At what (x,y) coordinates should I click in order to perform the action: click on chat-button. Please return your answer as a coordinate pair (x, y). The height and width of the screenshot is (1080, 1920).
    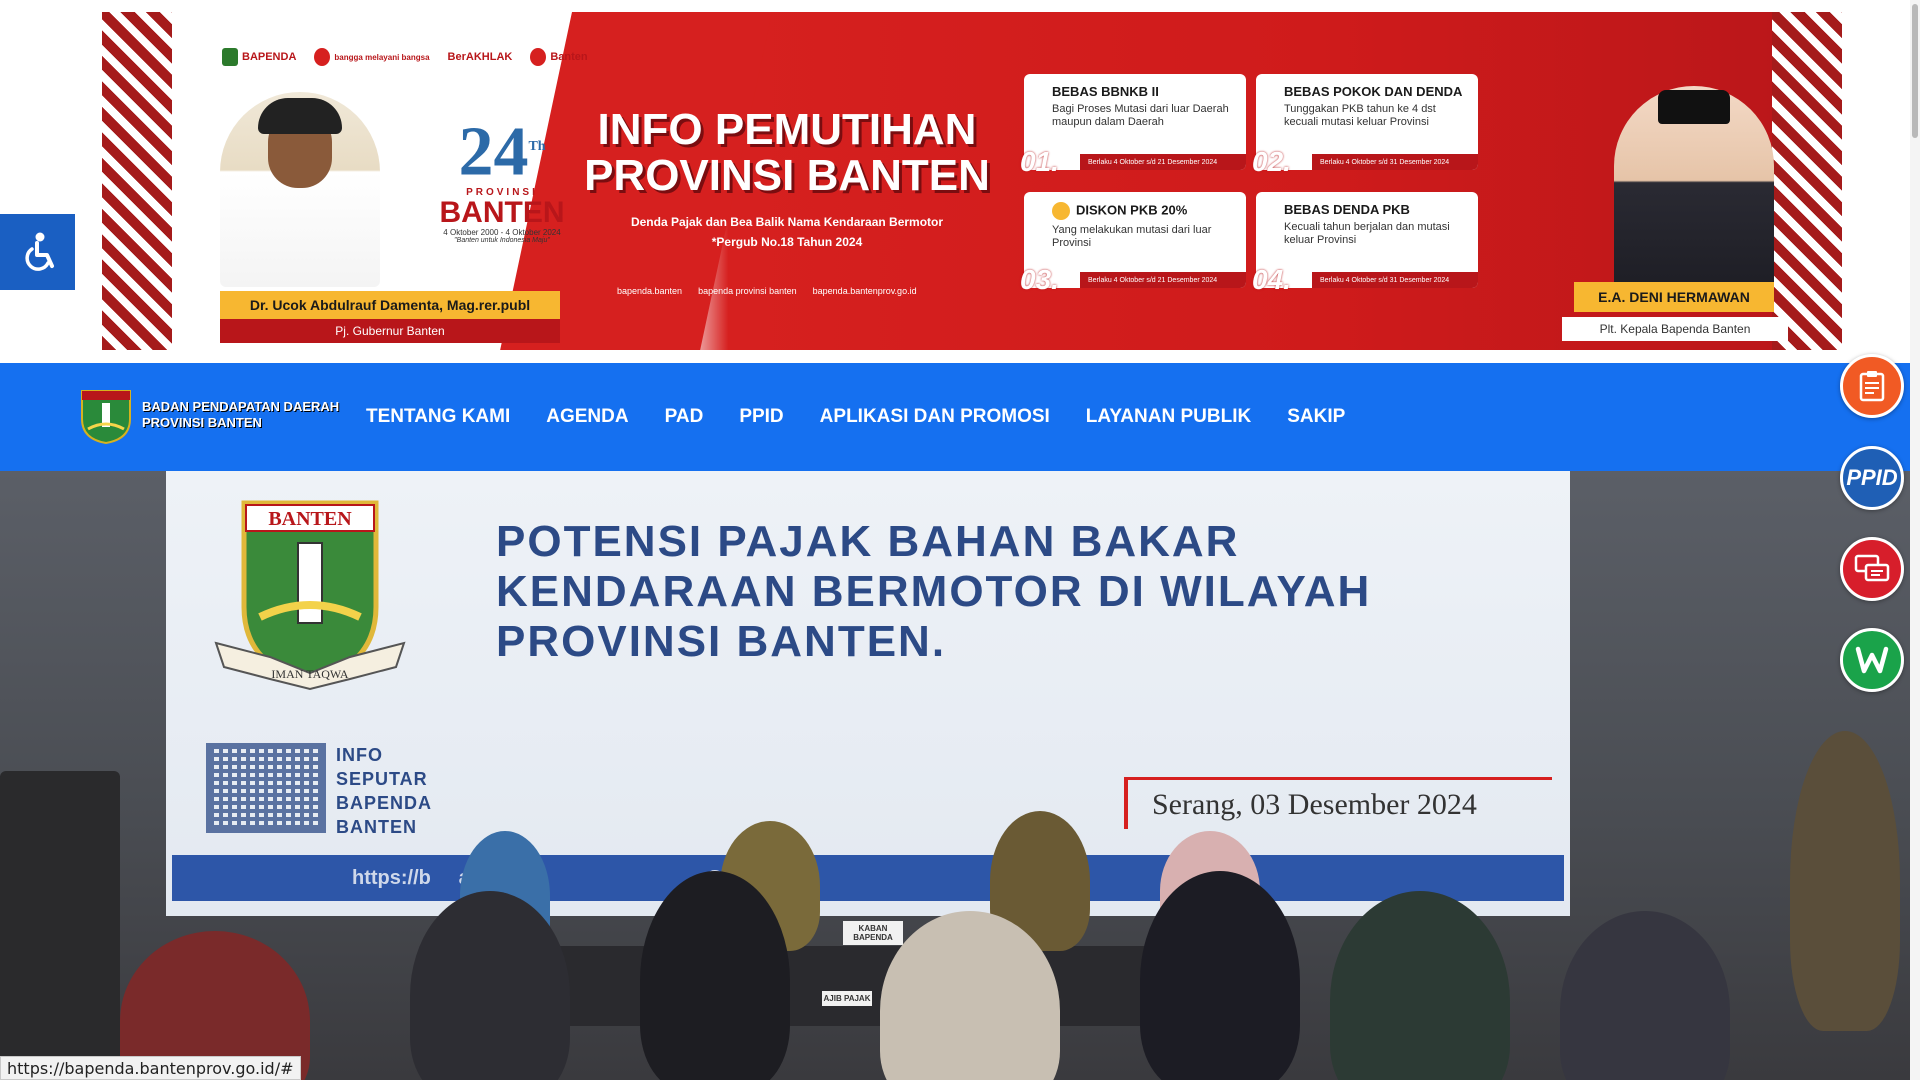
    Looking at the image, I should click on (1872, 569).